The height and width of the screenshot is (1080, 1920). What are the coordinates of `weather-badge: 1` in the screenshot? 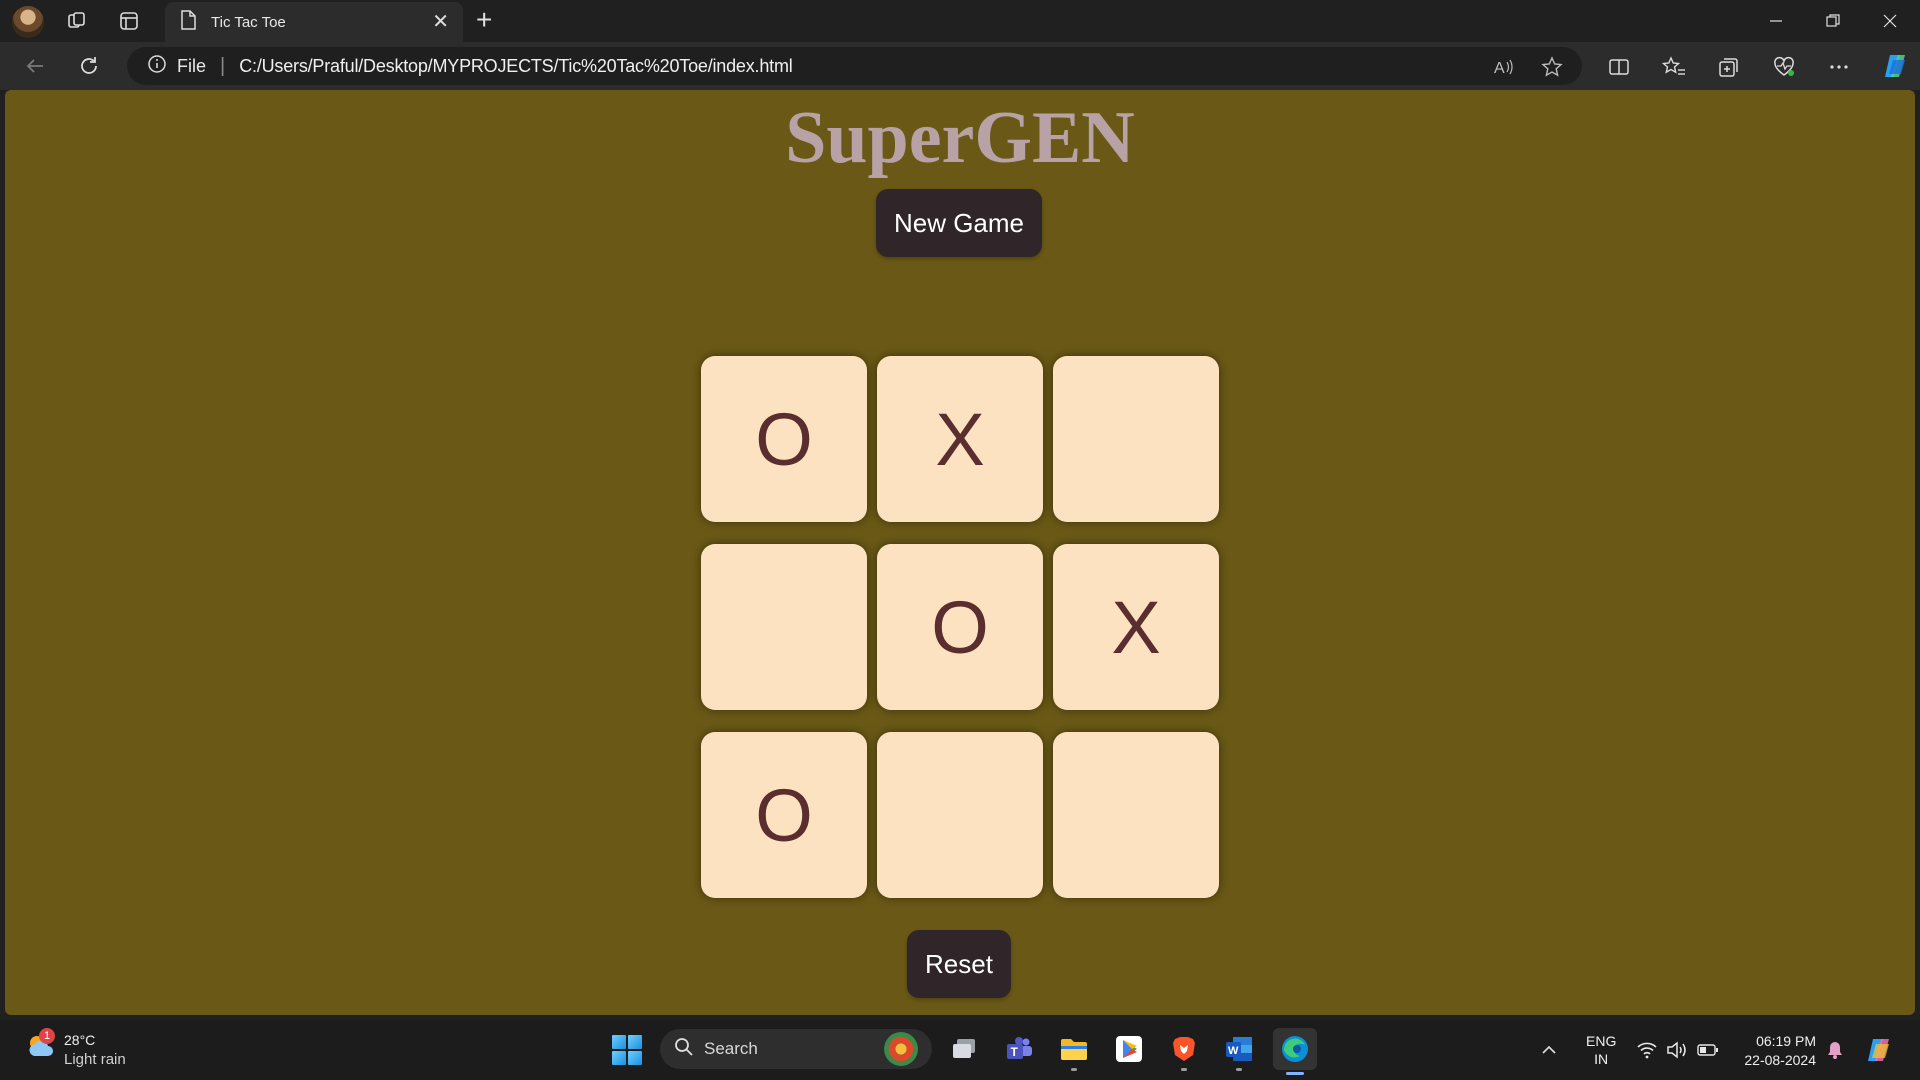 It's located at (47, 1036).